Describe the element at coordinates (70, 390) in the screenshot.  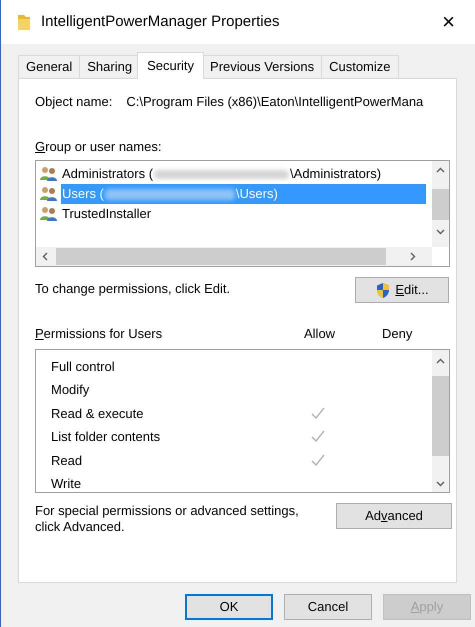
I see `permission-name: Modify` at that location.